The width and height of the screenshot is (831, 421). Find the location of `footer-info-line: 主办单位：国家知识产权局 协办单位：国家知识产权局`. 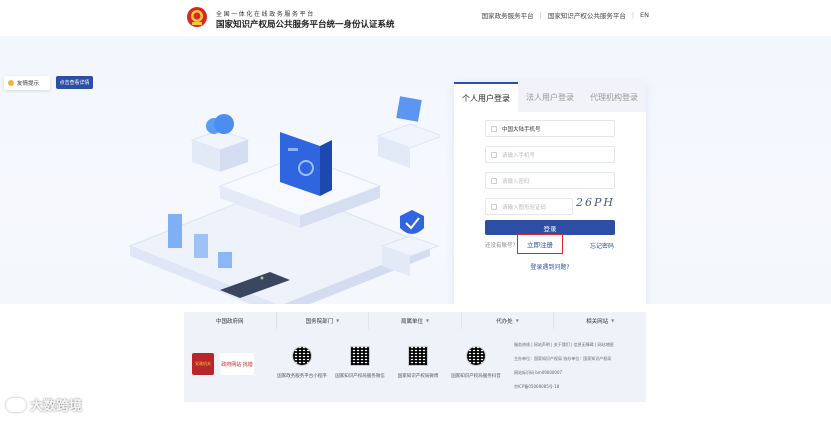

footer-info-line: 主办单位：国家知识产权局 协办单位：国家知识产权局 is located at coordinates (563, 358).